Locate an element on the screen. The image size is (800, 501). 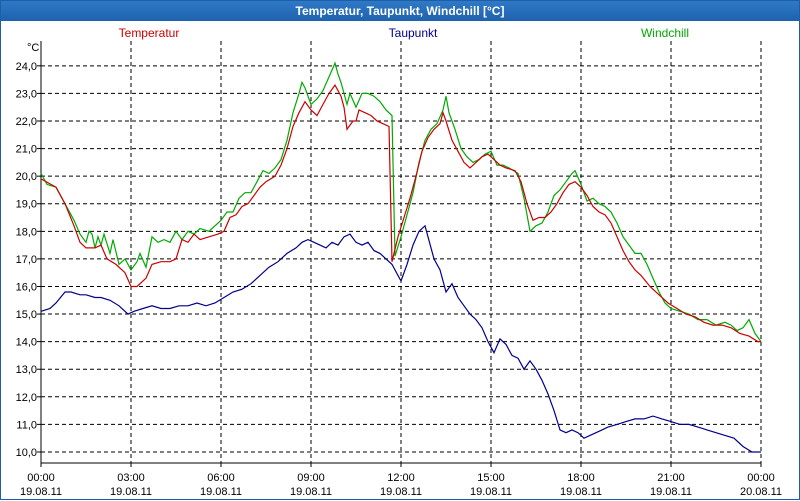
y-tick-label: 16,0 is located at coordinates (26, 287).